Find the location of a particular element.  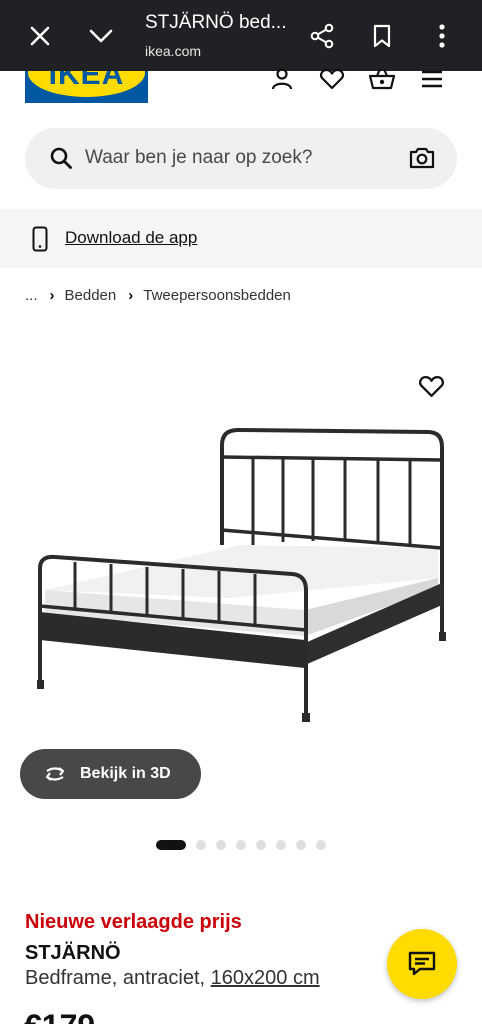

menu-icon is located at coordinates (432, 79).